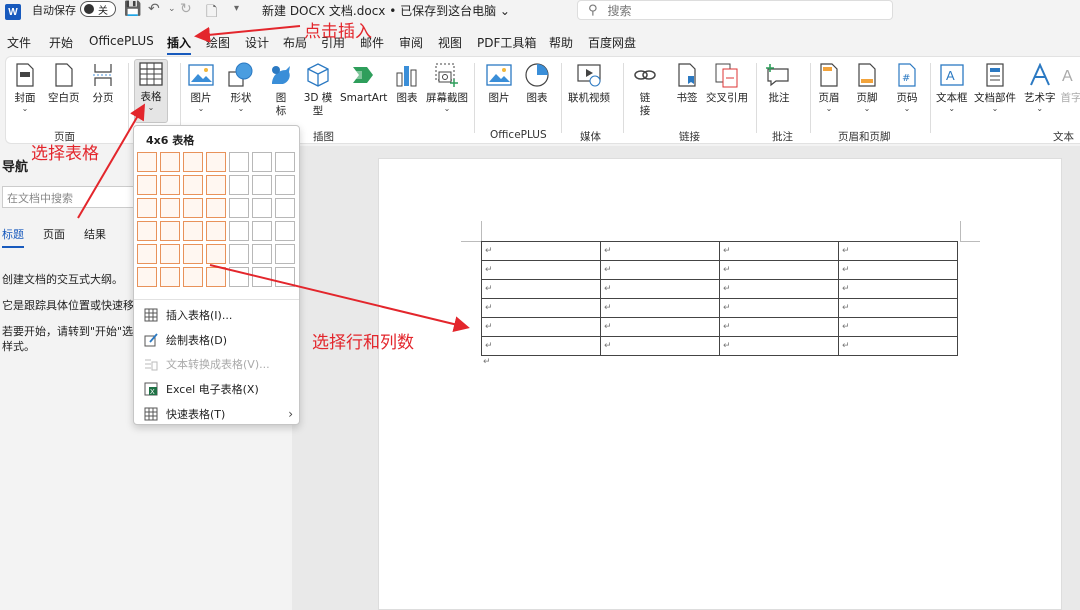 The image size is (1080, 610). Describe the element at coordinates (952, 87) in the screenshot. I see `textbox-button: A 文本框 ⌄` at that location.